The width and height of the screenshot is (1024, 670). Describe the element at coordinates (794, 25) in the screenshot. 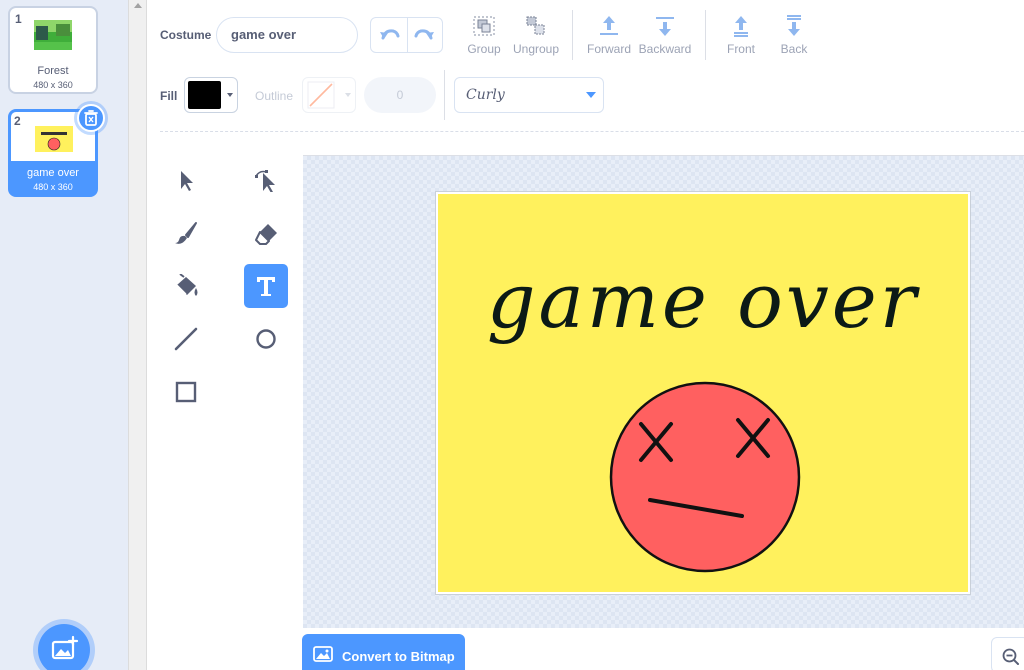

I see `back-icon` at that location.